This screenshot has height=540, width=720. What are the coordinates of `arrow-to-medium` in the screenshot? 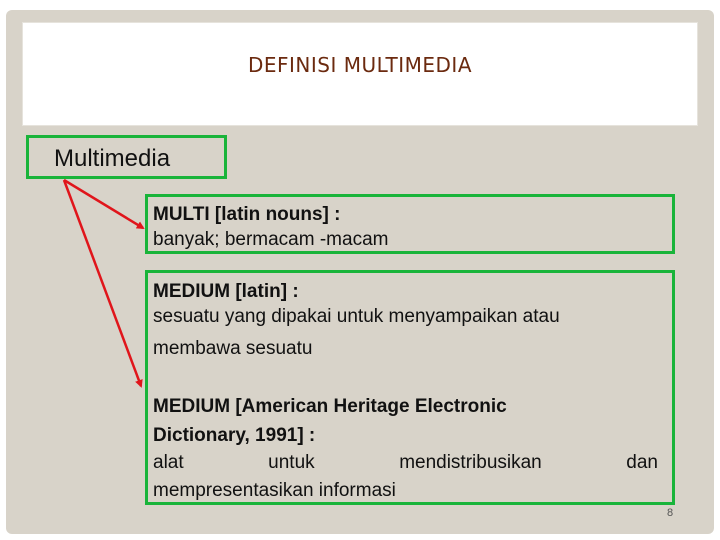 It's located at (102, 283).